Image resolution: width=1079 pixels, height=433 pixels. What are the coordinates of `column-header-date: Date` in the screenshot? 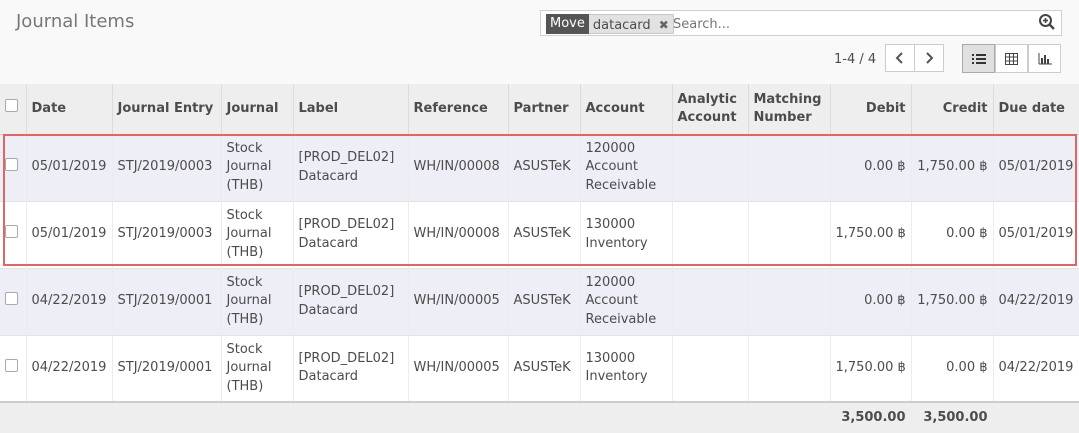 It's located at (69, 109).